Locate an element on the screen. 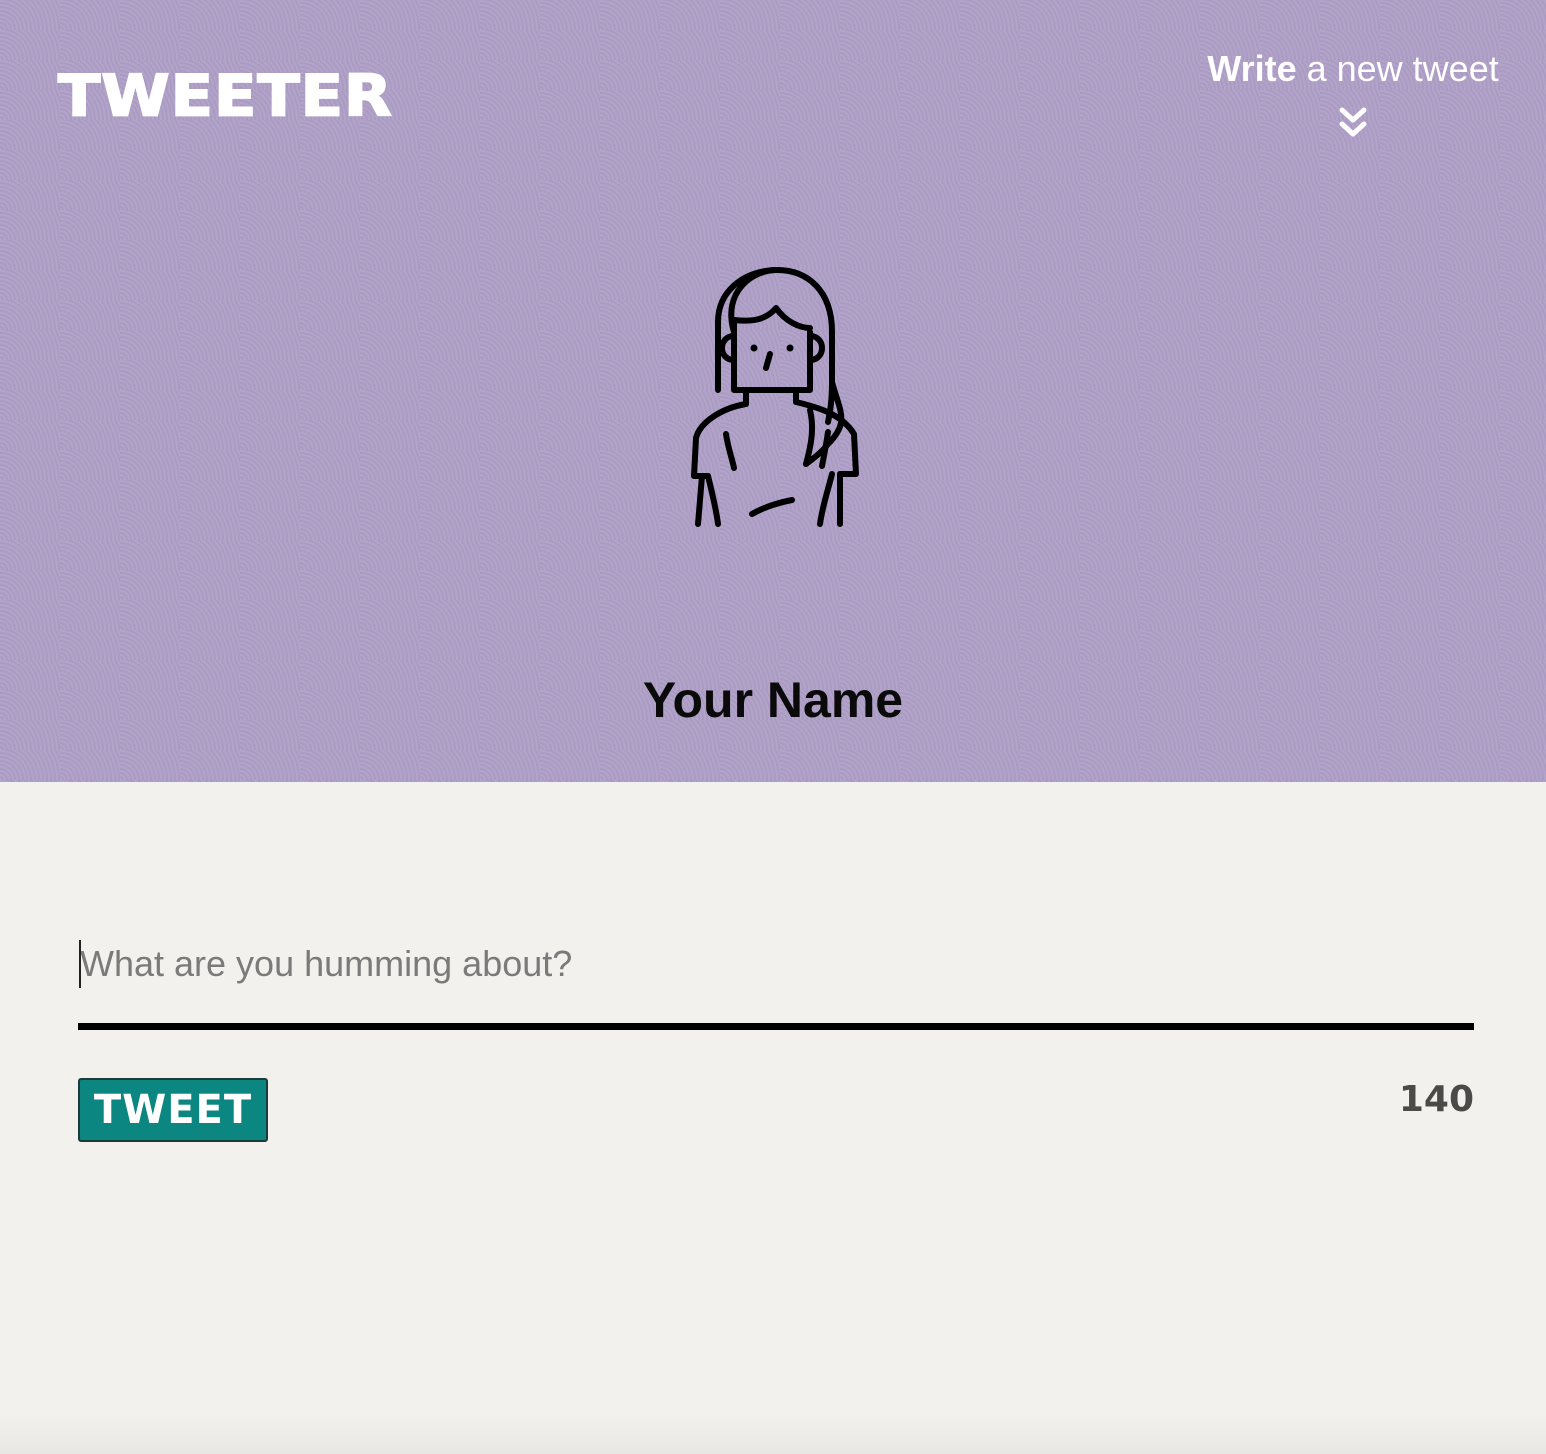 The height and width of the screenshot is (1454, 1546). write-new-tweet-label: Write a new tweet is located at coordinates (1353, 69).